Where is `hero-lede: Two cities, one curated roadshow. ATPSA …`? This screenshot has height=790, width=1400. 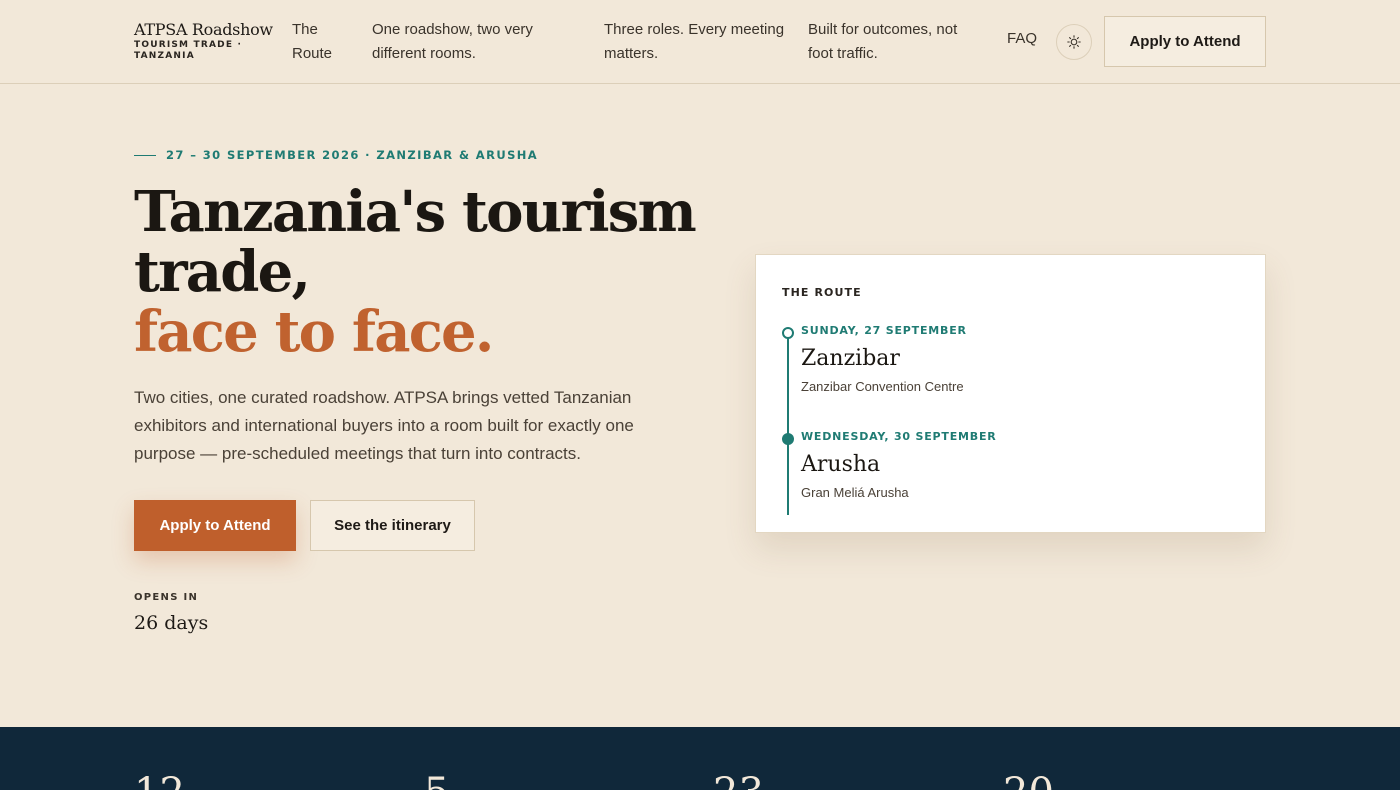
hero-lede: Two cities, one curated roadshow. ATPSA … is located at coordinates (384, 425).